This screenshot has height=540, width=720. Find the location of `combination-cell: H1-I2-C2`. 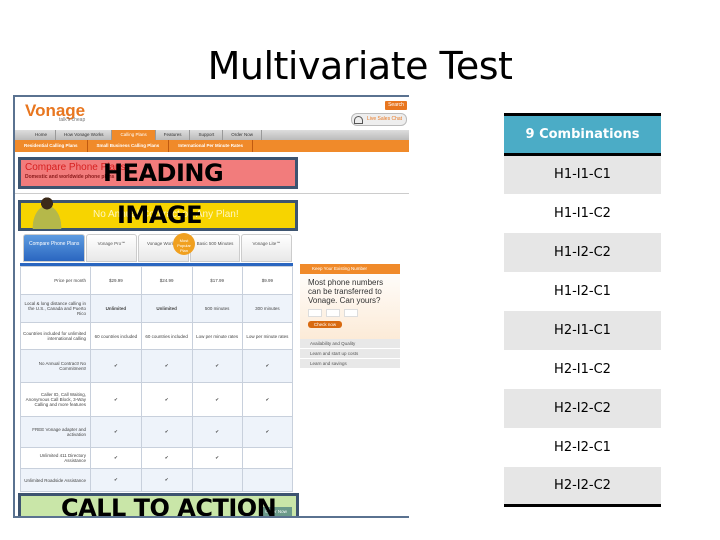

combination-cell: H1-I2-C2 is located at coordinates (582, 252).